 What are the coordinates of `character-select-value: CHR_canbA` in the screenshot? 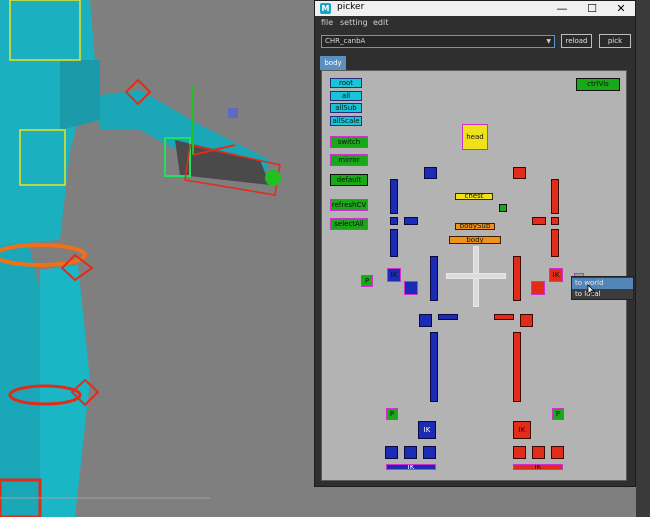 It's located at (345, 41).